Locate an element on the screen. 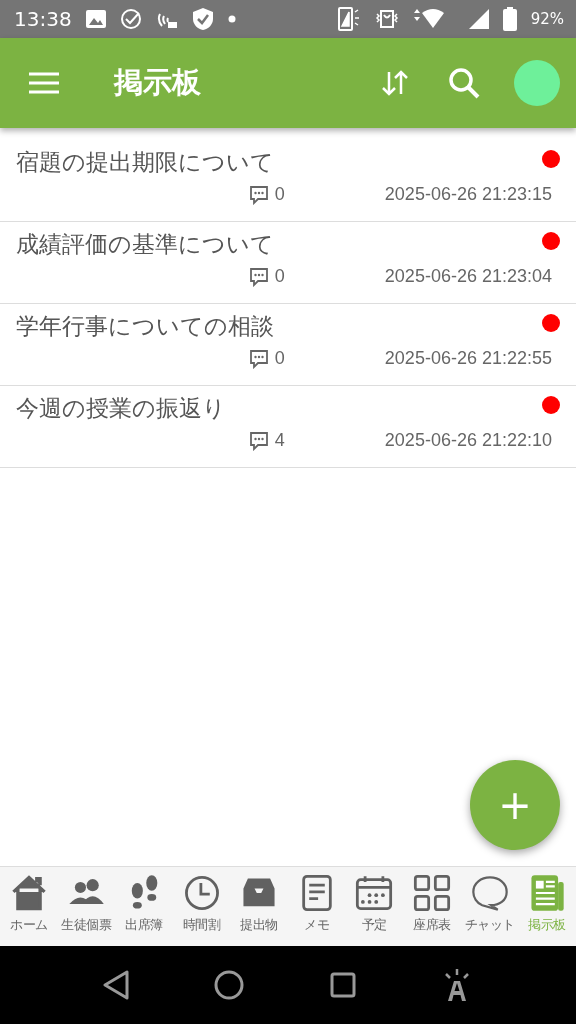  shield-icon is located at coordinates (202, 19).